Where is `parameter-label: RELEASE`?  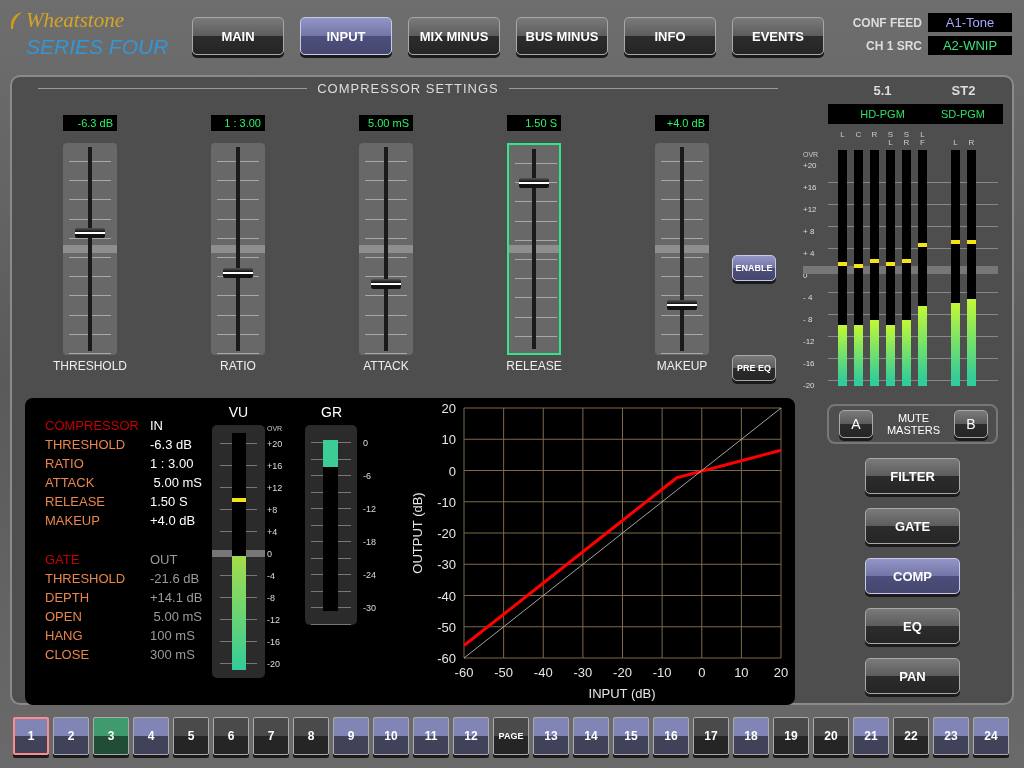
parameter-label: RELEASE is located at coordinates (75, 501).